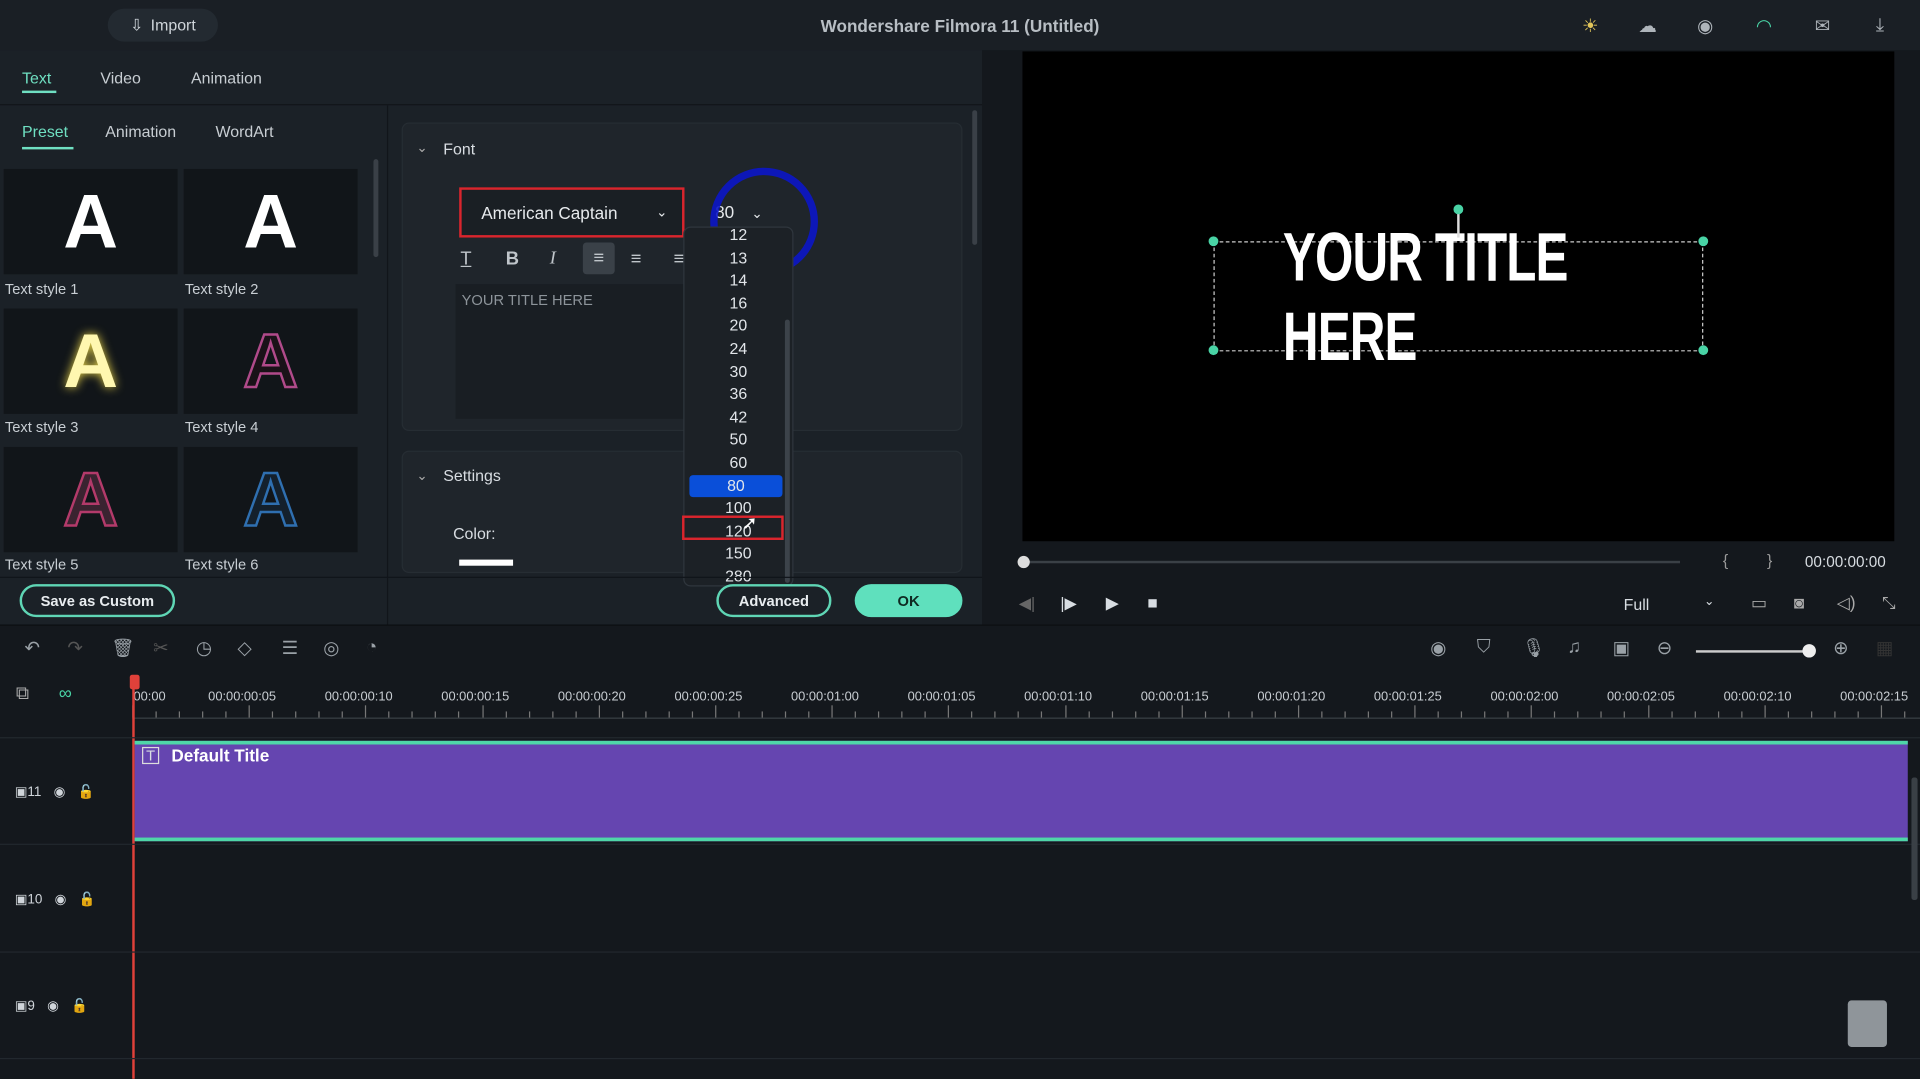 This screenshot has height=1079, width=1920. I want to click on undo-icon: ↶, so click(31, 648).